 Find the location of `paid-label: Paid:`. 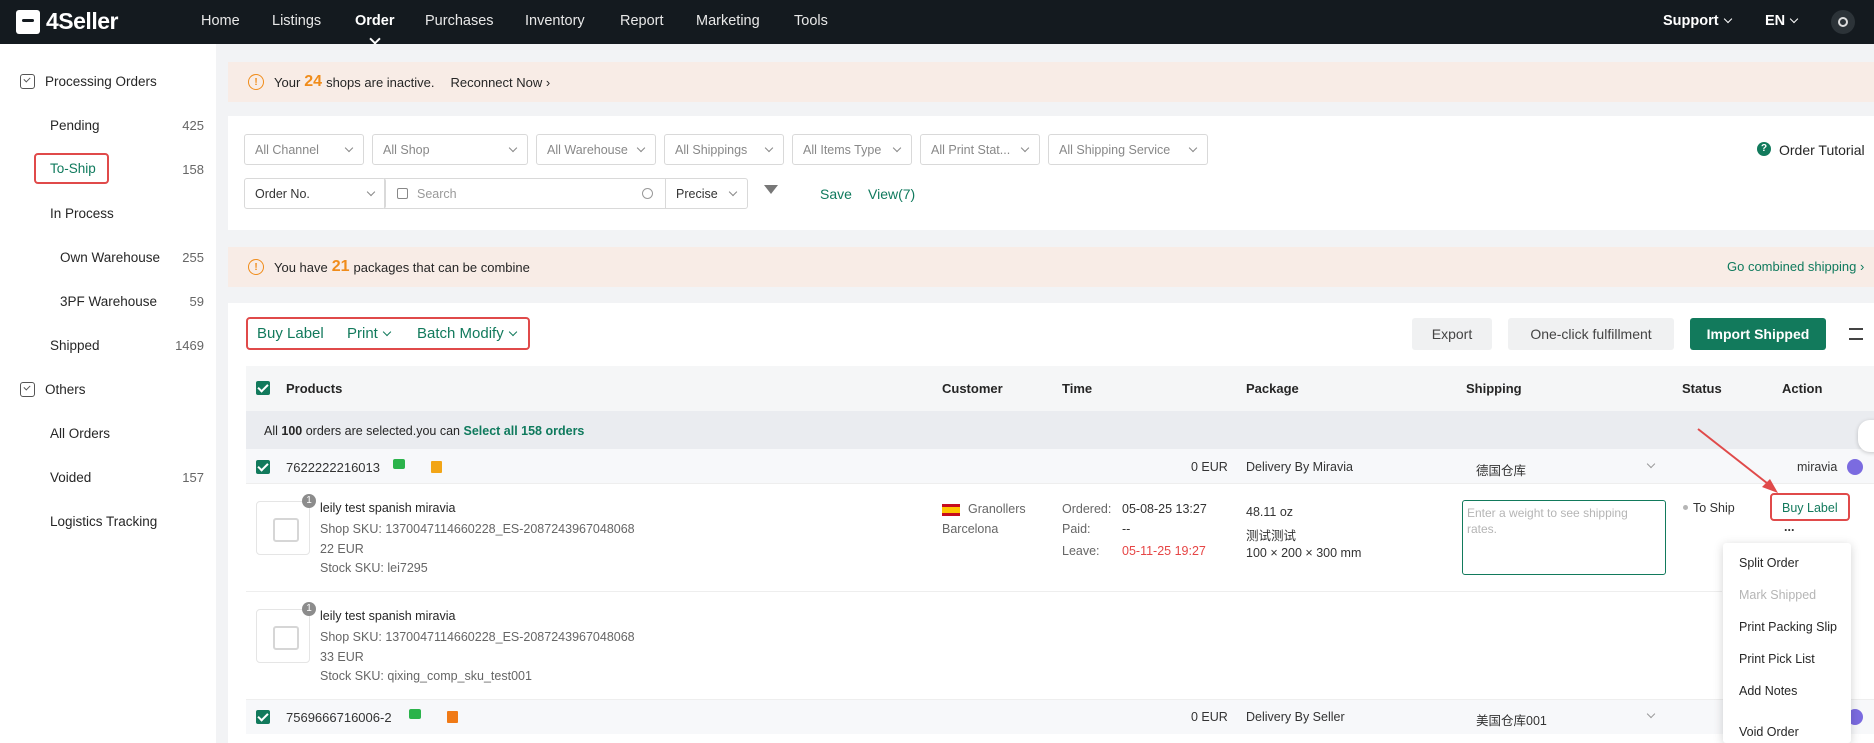

paid-label: Paid: is located at coordinates (1076, 529).